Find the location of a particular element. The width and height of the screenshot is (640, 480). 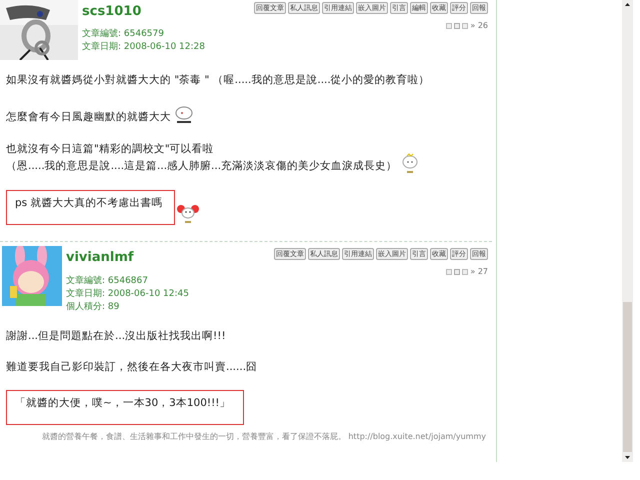

post-text: 謝謝...但是問題點在於...沒出版社找我出啊!!! is located at coordinates (116, 336).